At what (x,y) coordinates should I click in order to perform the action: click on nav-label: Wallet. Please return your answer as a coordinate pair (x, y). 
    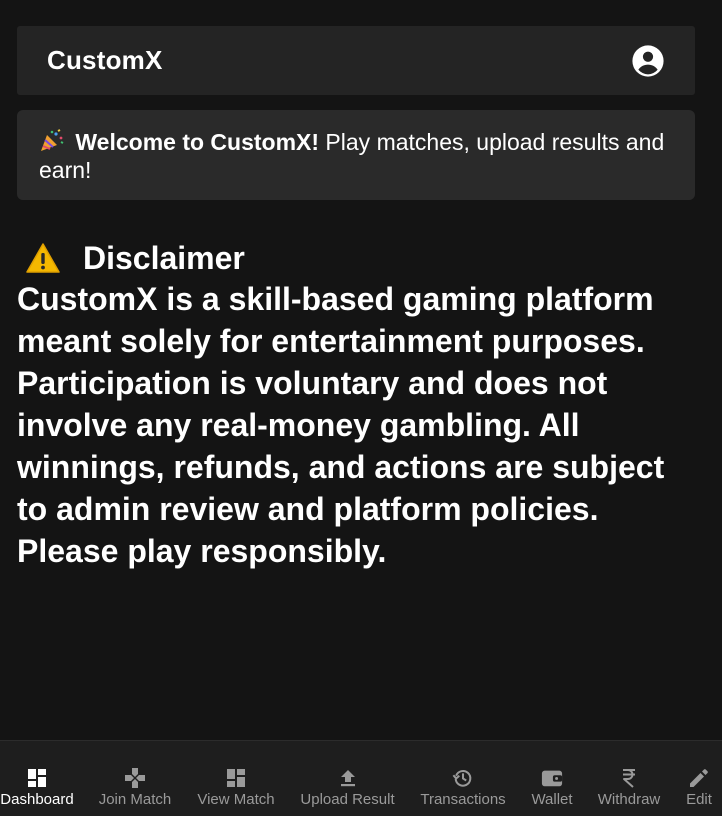
    Looking at the image, I should click on (552, 799).